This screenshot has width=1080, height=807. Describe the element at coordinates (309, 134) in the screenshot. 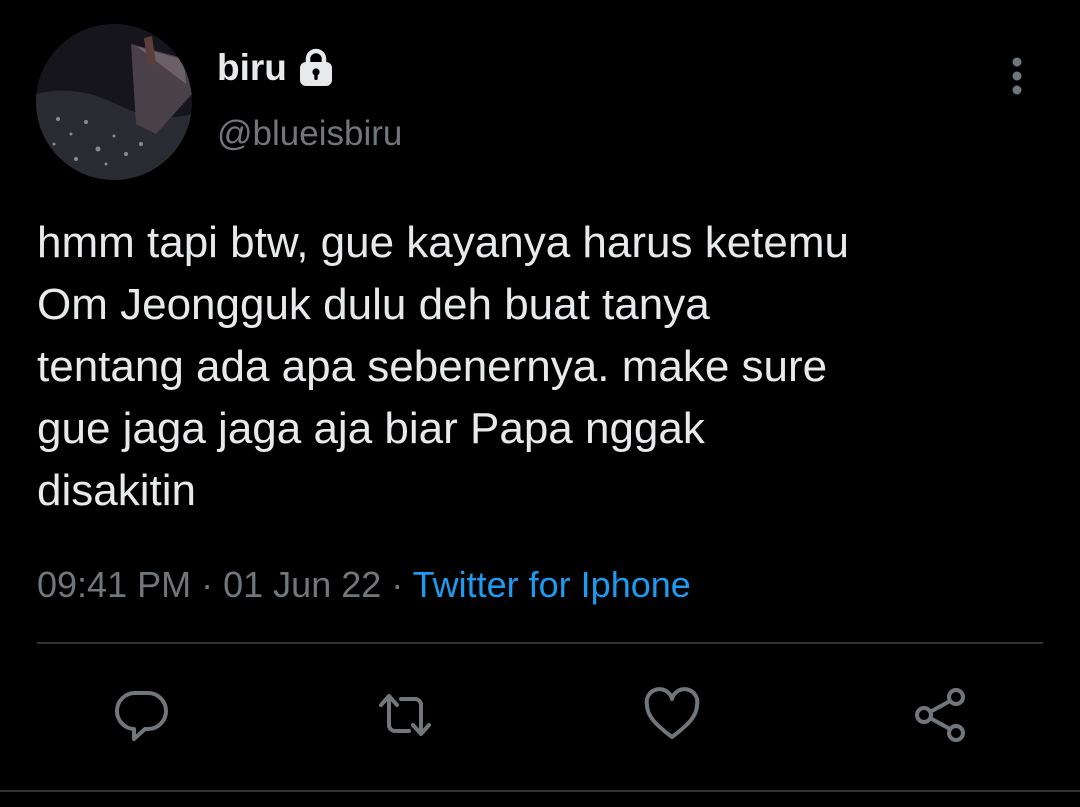

I see `author-handle: @blueisbiru` at that location.